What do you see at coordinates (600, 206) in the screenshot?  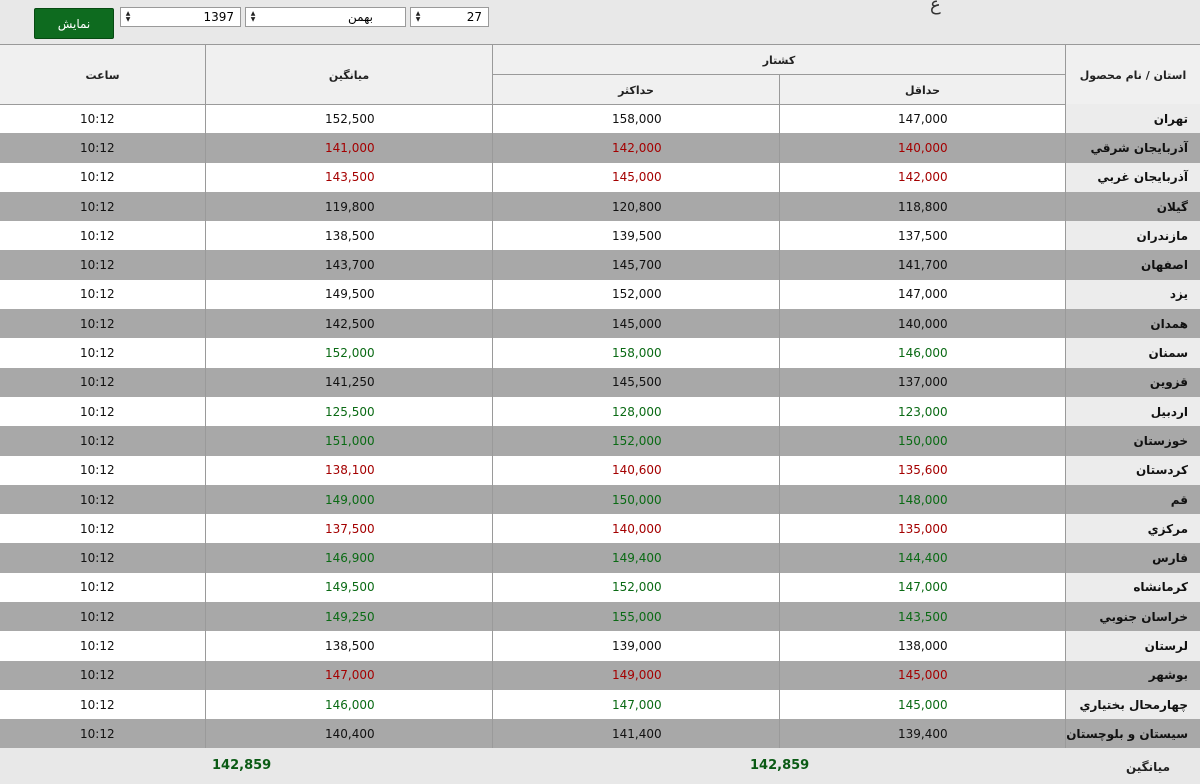 I see `table-row: 10:12 119,800 120,800 118,800 گیلان` at bounding box center [600, 206].